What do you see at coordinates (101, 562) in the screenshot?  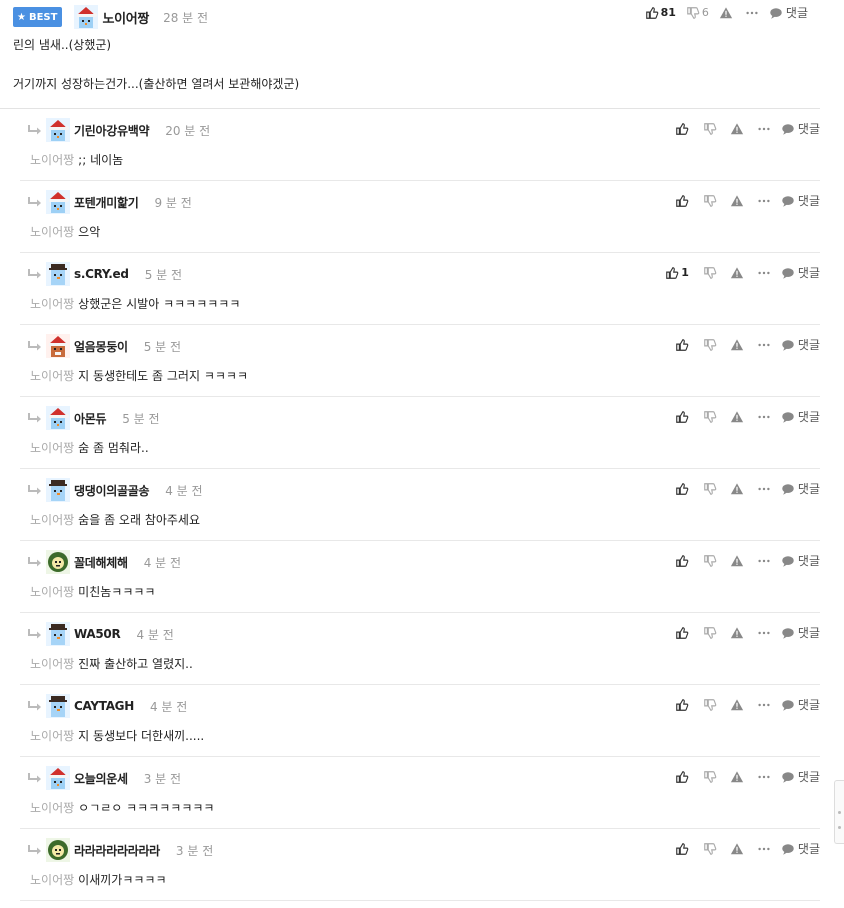 I see `reply-author: 꼴데해체해` at bounding box center [101, 562].